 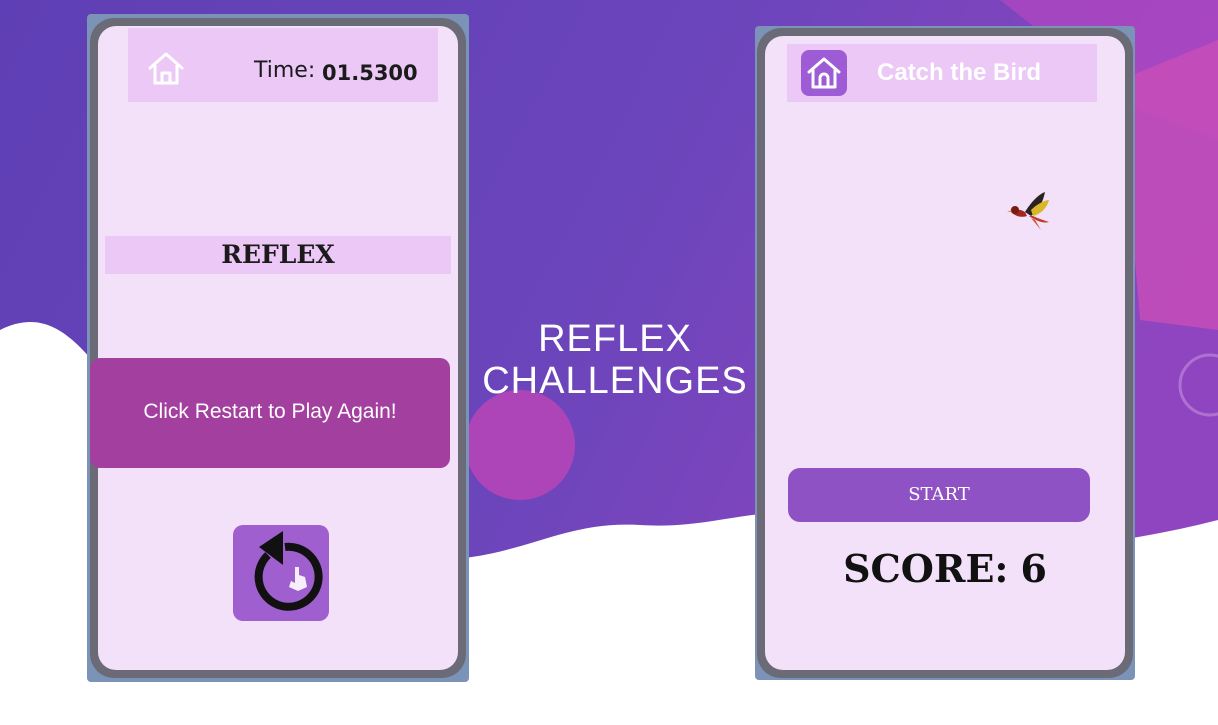 I want to click on slide-heading: REFLEX CHALLENGES, so click(x=615, y=360).